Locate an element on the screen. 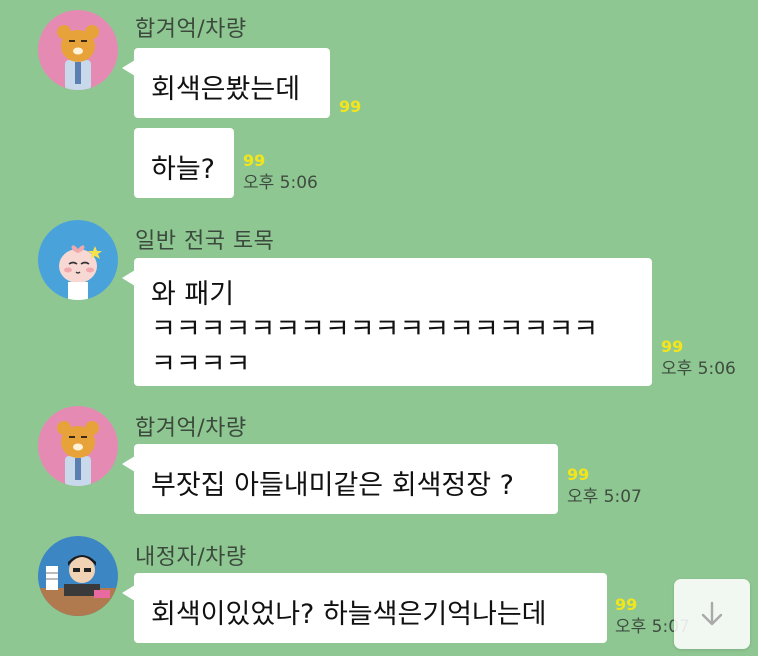  message-meta: 99 오후 5:07 is located at coordinates (604, 486).